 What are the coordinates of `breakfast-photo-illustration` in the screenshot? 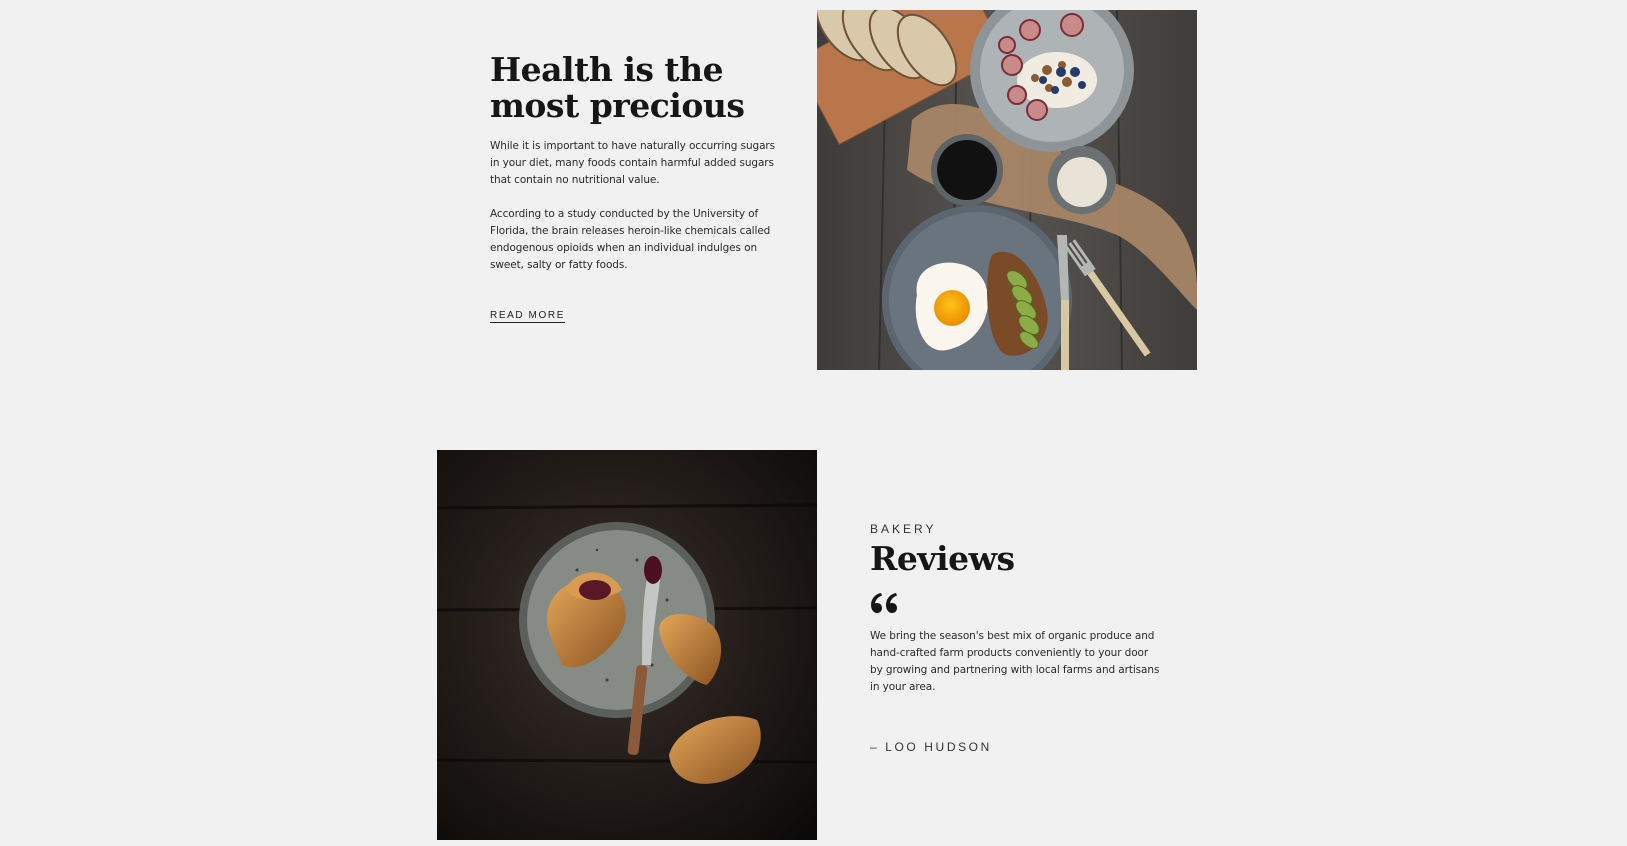 It's located at (1007, 190).